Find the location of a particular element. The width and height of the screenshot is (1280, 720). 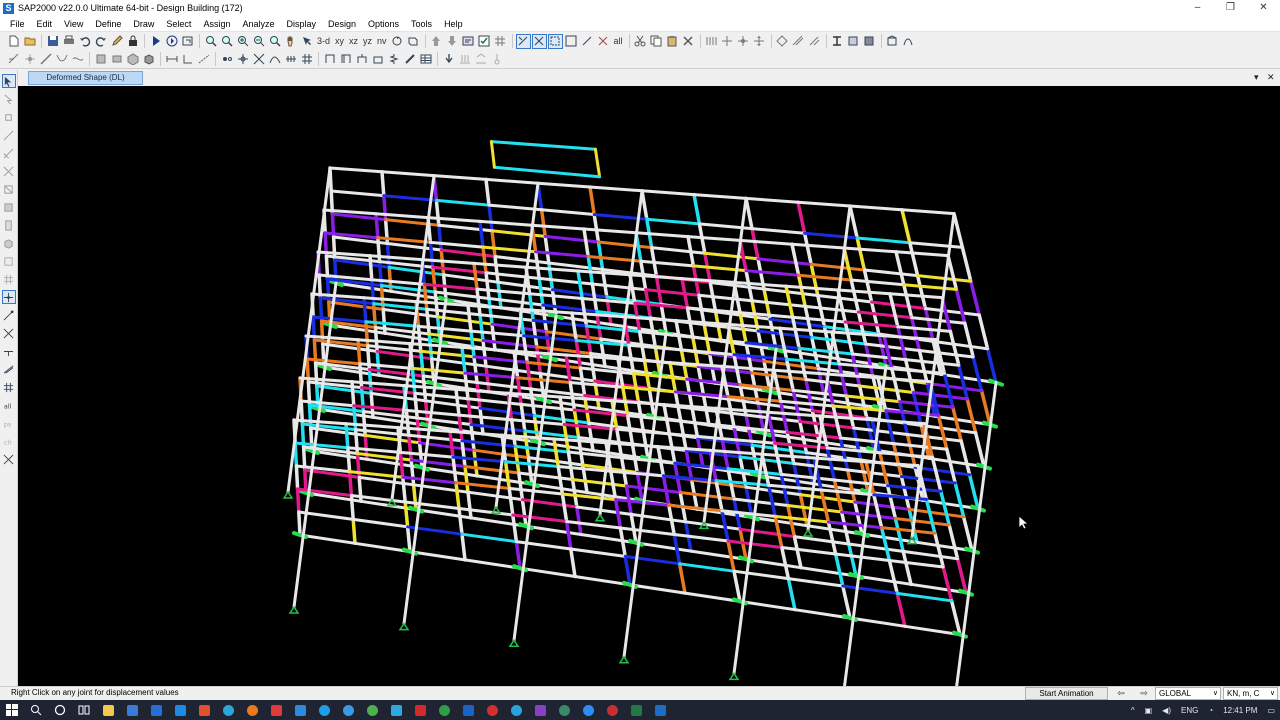

assign-area-section-icon is located at coordinates (377, 59).